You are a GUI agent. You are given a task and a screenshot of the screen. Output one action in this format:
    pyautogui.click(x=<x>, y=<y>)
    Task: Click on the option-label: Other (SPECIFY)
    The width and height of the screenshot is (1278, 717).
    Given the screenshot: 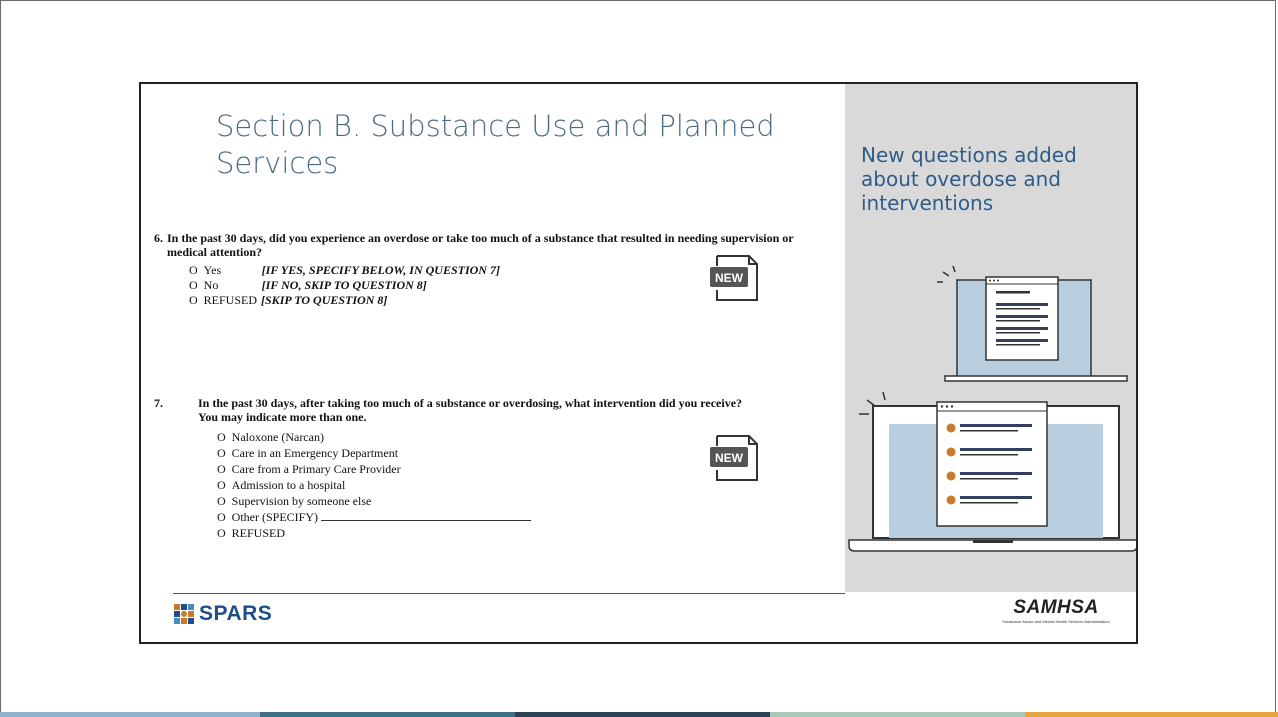 What is the action you would take?
    pyautogui.click(x=275, y=517)
    